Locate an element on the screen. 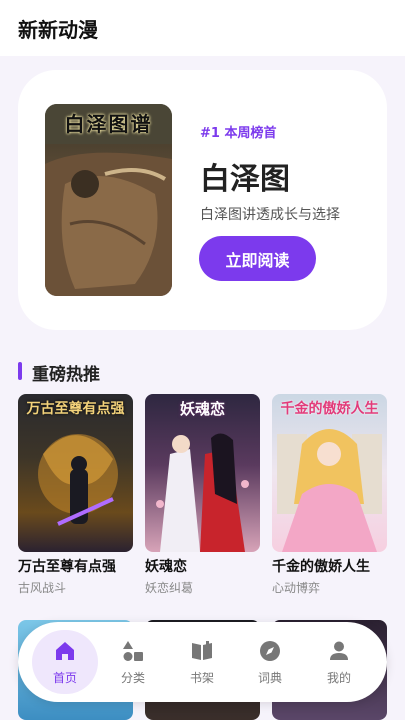 Image resolution: width=405 pixels, height=720 pixels. comic-card: 万古至尊有点强 万古至尊有点强 古风战斗 is located at coordinates (75, 495).